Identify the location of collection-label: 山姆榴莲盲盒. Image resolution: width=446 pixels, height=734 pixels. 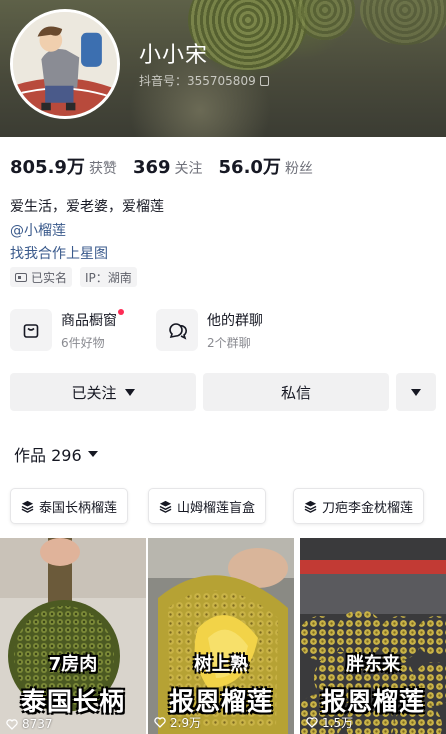
(216, 508).